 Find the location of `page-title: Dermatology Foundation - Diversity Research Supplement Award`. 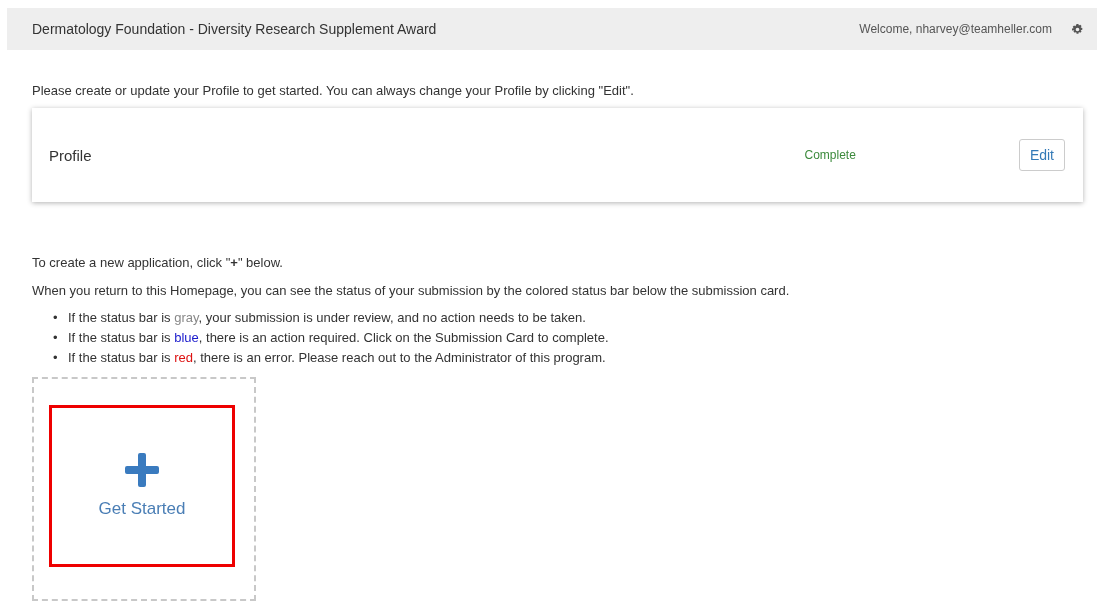

page-title: Dermatology Foundation - Diversity Research Supplement Award is located at coordinates (235, 29).